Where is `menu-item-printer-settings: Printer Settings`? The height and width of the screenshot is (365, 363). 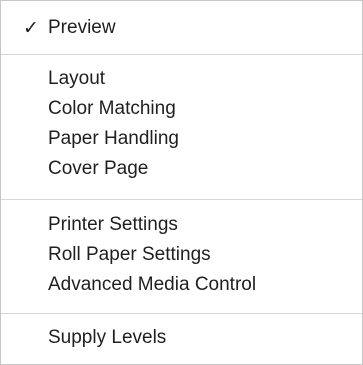 menu-item-printer-settings: Printer Settings is located at coordinates (181, 225).